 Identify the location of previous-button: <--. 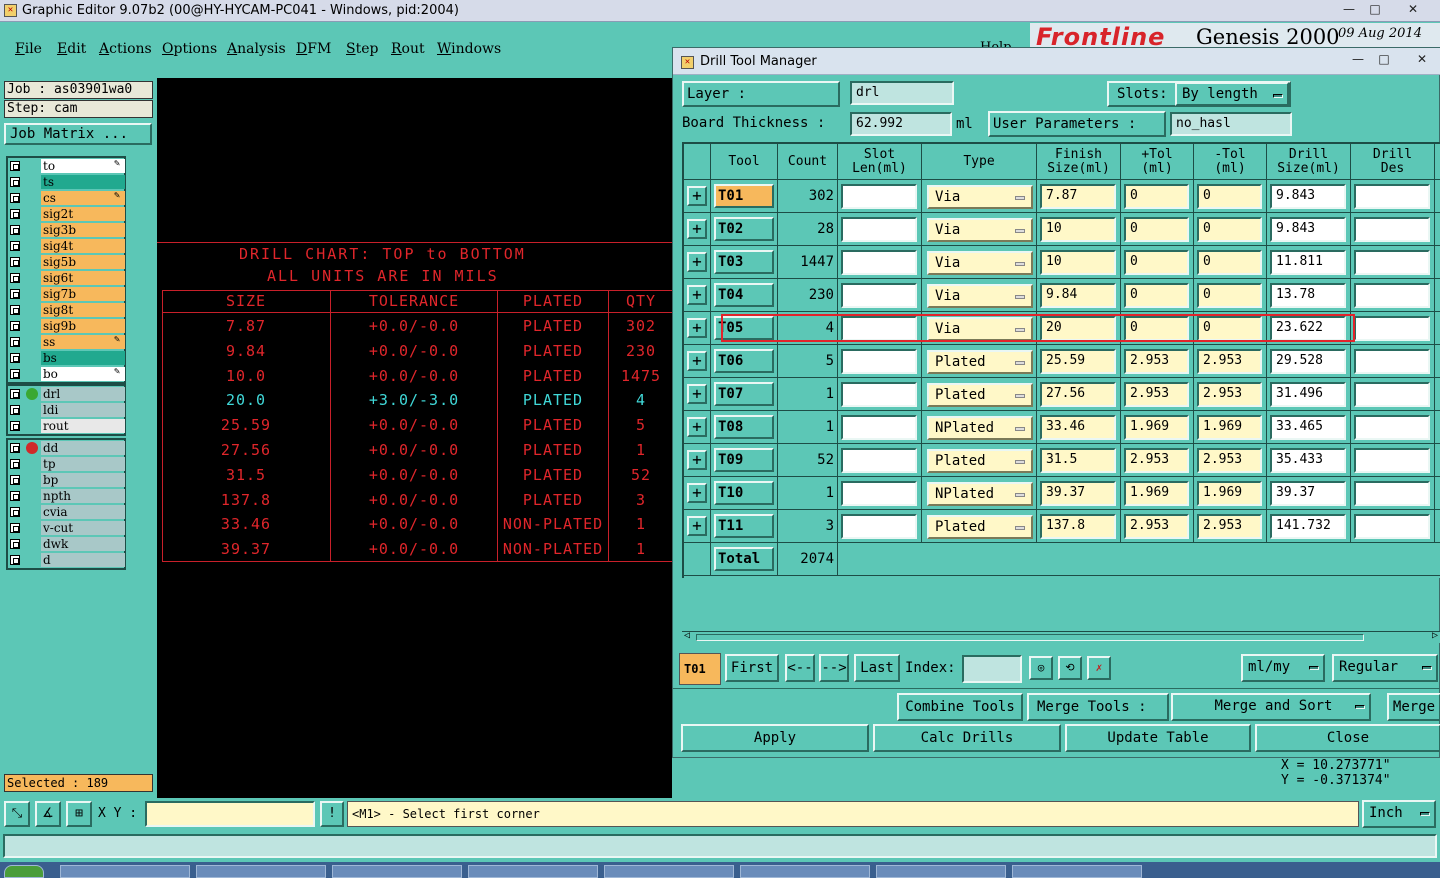
(800, 668).